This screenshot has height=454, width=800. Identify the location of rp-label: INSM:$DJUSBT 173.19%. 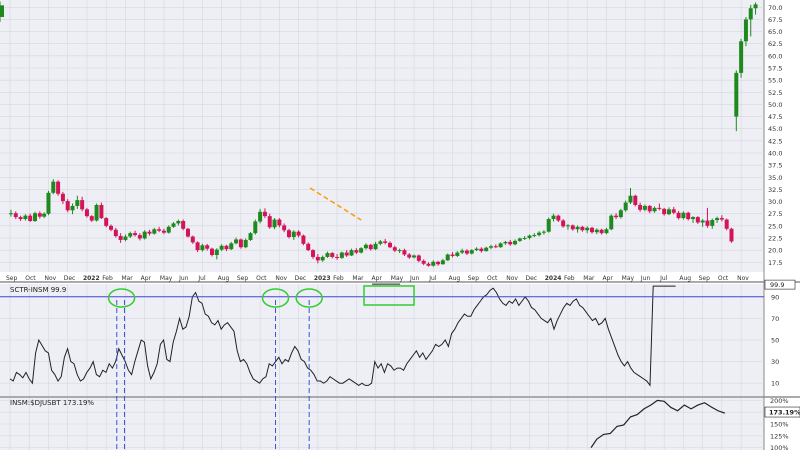
(52, 403).